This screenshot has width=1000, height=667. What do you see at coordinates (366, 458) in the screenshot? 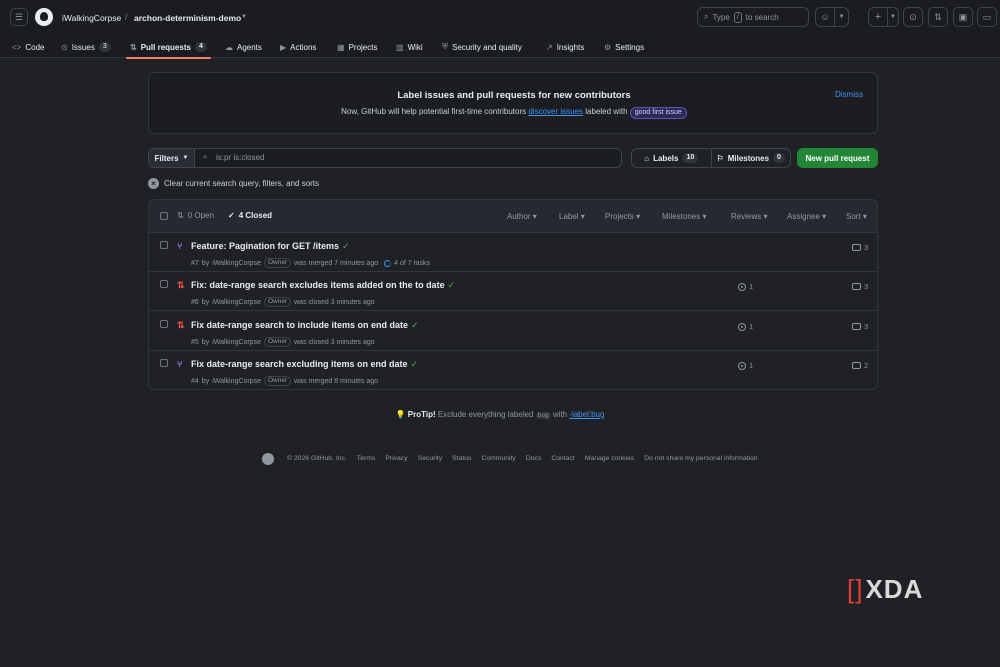
I see `footer-link-terms: Terms` at bounding box center [366, 458].